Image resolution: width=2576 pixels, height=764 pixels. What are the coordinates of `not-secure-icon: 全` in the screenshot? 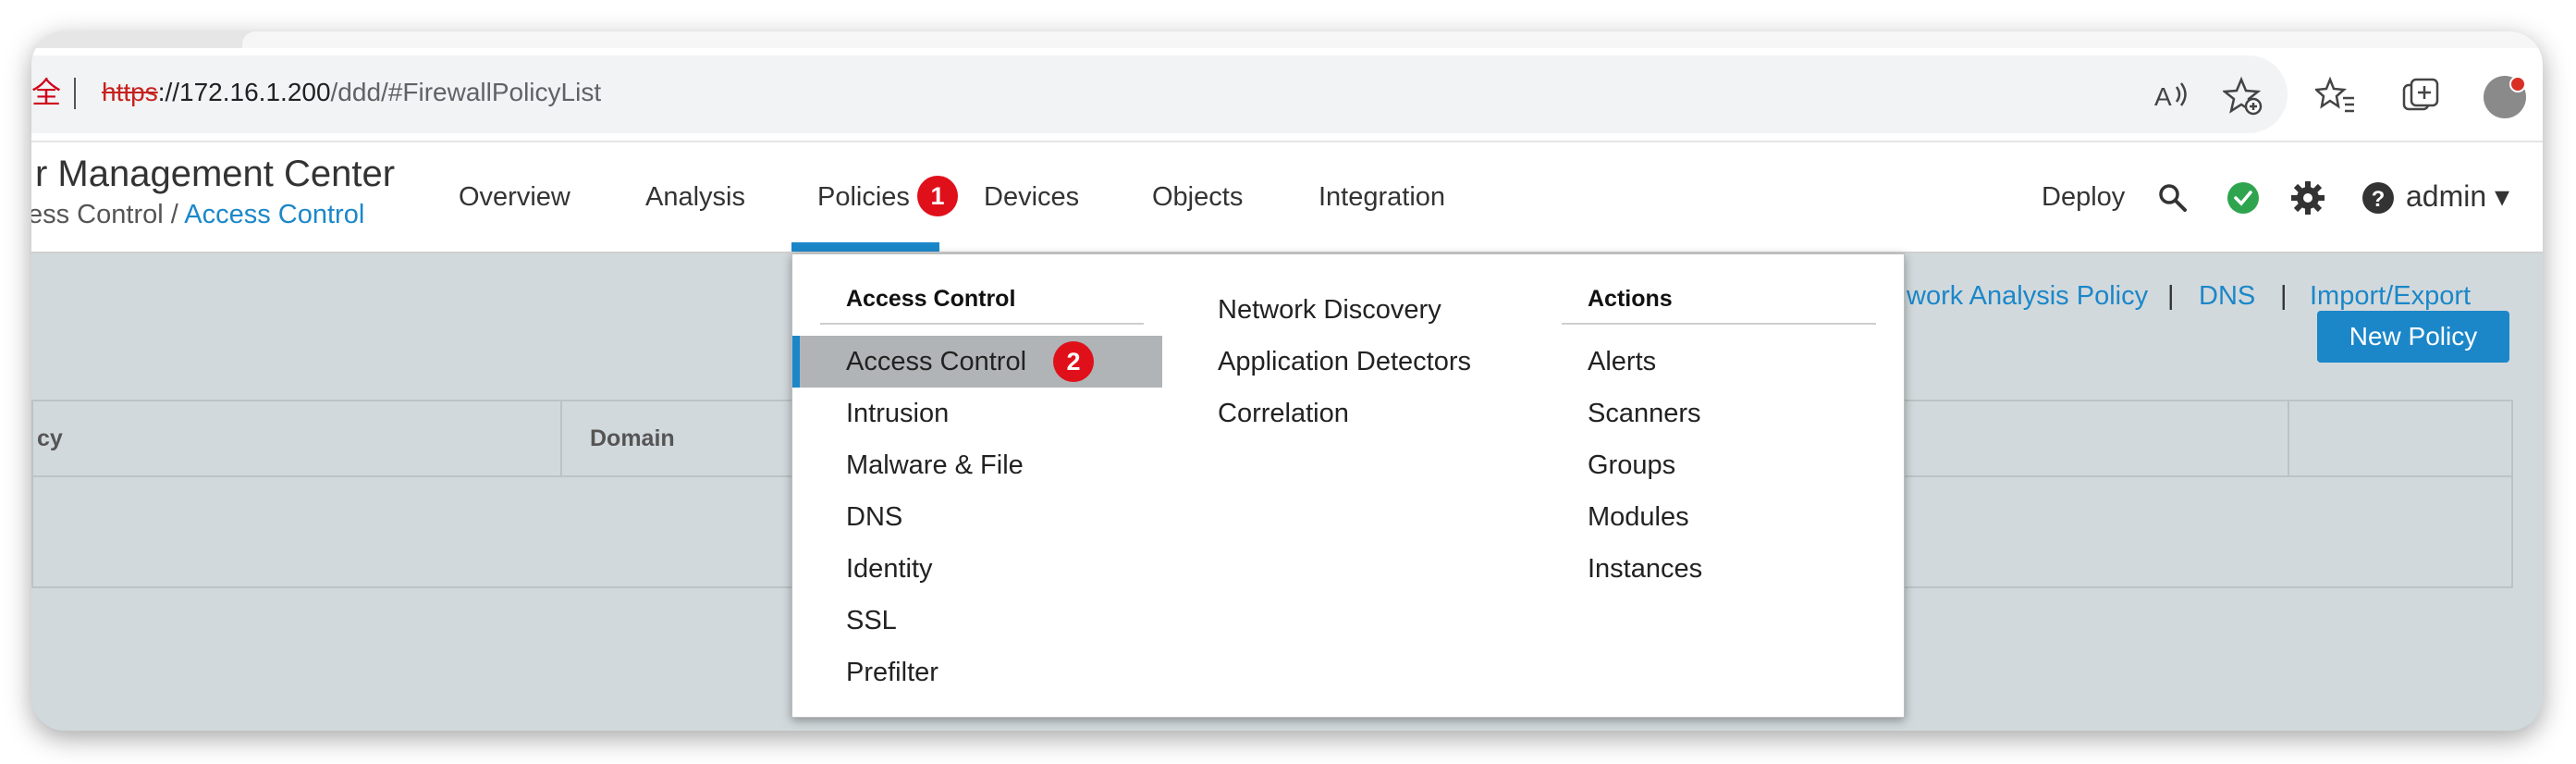 It's located at (46, 92).